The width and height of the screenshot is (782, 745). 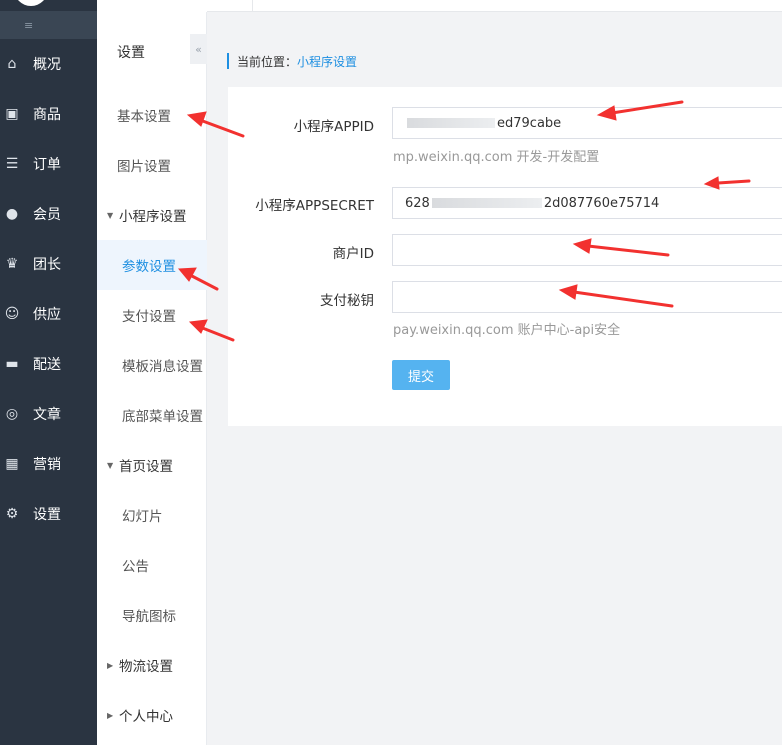 I want to click on submit-button: 提交, so click(x=421, y=375).